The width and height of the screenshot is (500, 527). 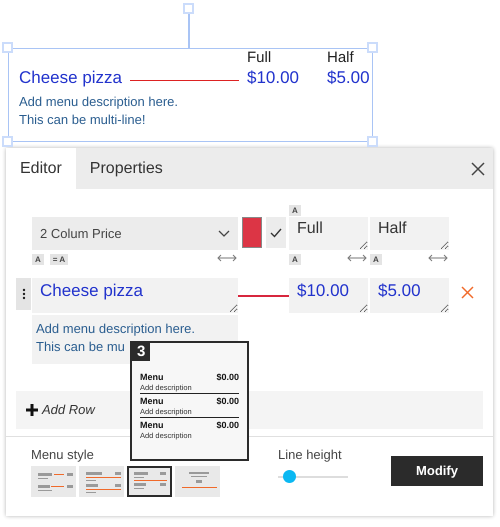 I want to click on color-swatch, so click(x=252, y=232).